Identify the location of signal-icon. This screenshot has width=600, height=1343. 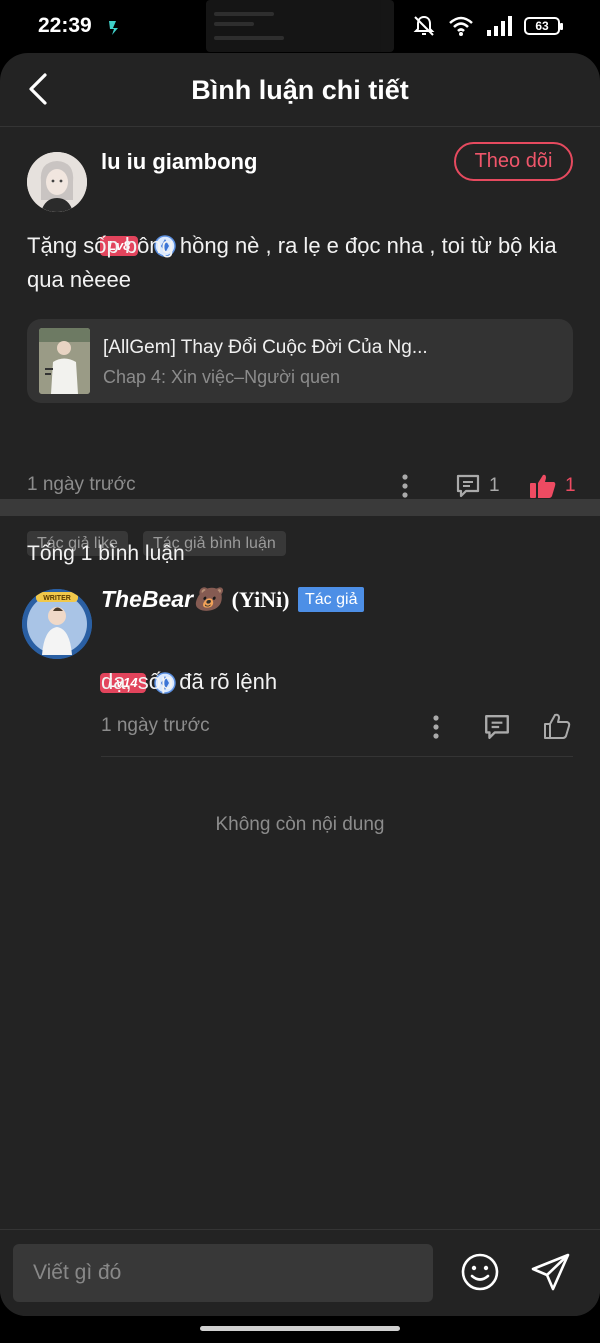
(499, 26).